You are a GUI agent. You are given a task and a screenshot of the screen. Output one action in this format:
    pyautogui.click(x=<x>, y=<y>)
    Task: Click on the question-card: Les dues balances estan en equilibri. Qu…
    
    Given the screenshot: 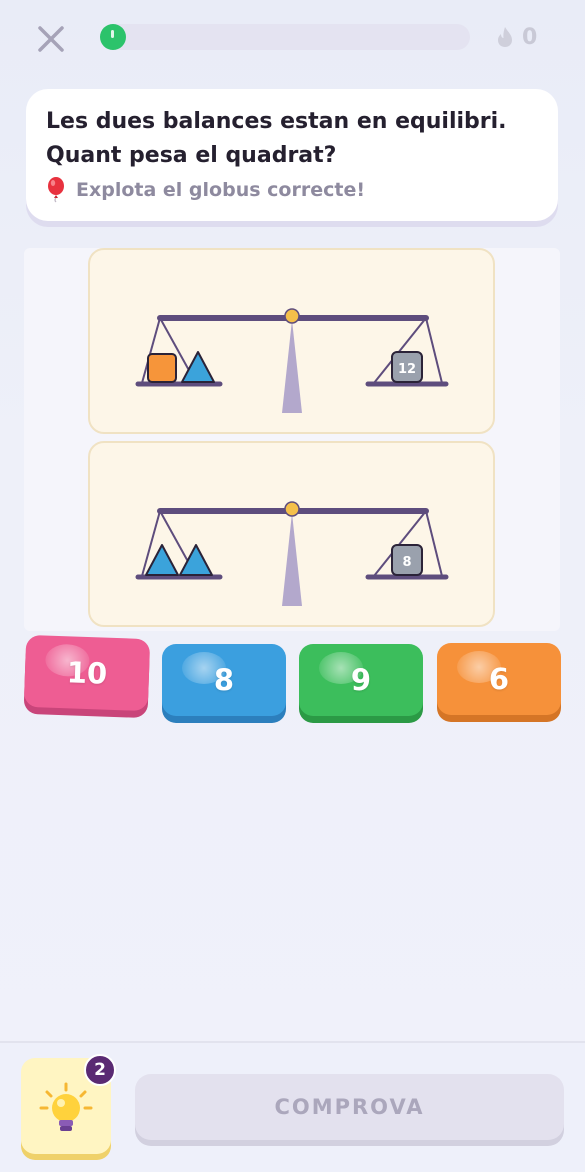 What is the action you would take?
    pyautogui.click(x=292, y=155)
    